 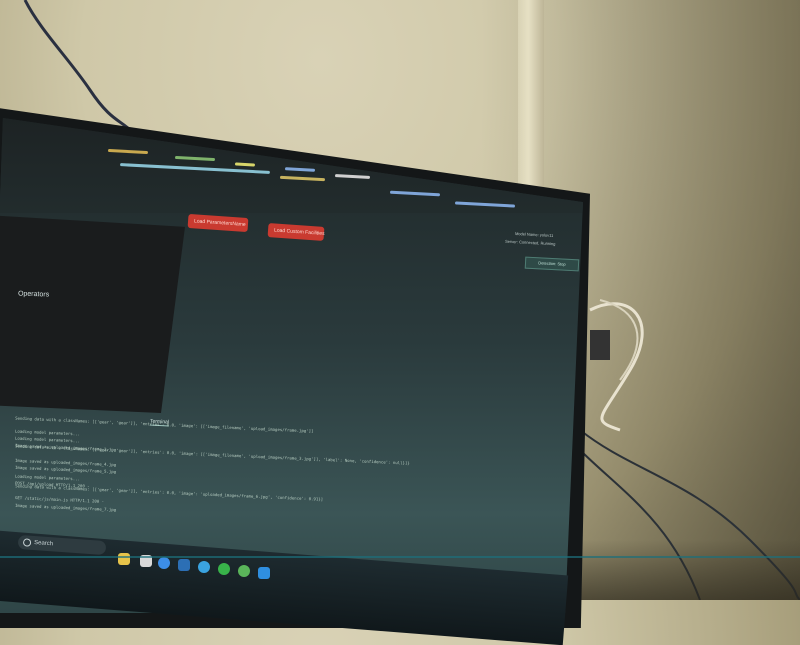 What do you see at coordinates (264, 573) in the screenshot?
I see `vscode-icon` at bounding box center [264, 573].